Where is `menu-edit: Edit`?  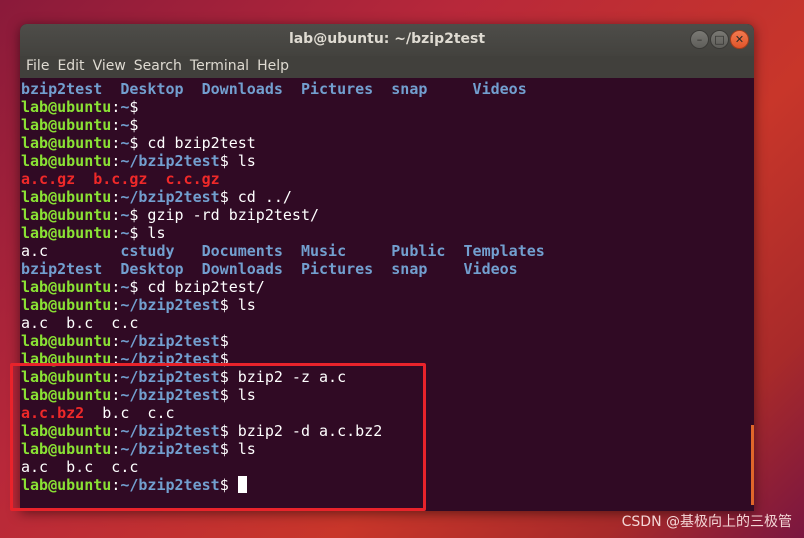
menu-edit: Edit is located at coordinates (74, 67).